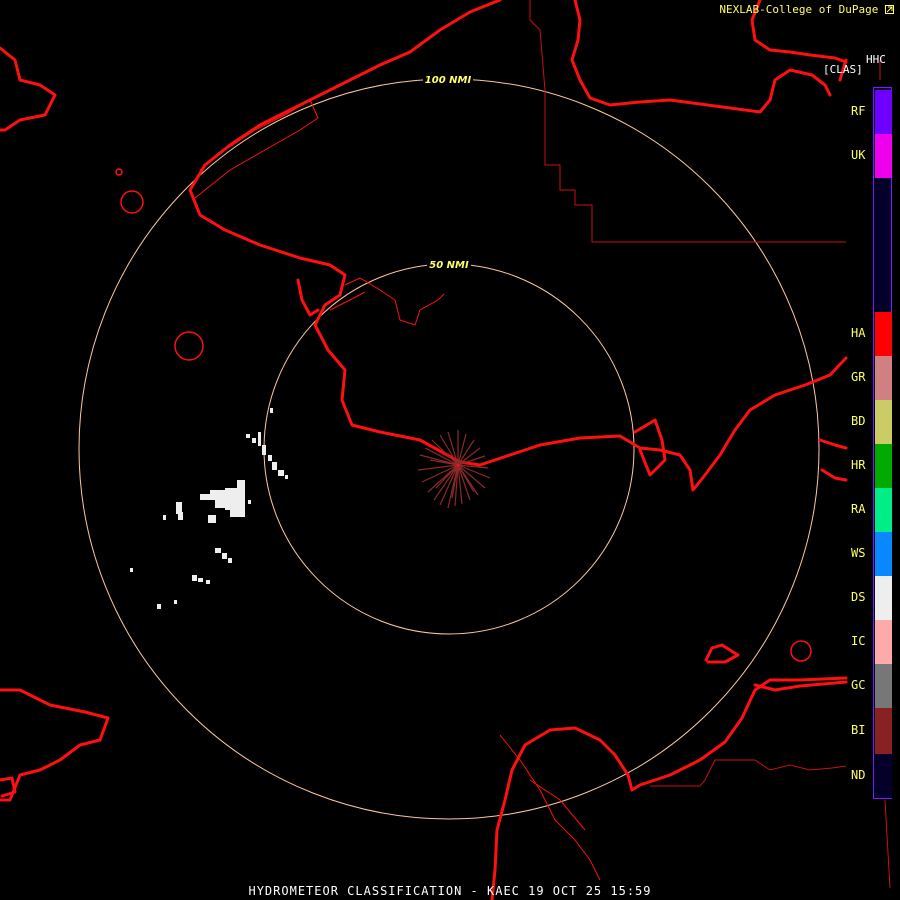  Describe the element at coordinates (883, 642) in the screenshot. I see `legend-swatch-ic` at that location.